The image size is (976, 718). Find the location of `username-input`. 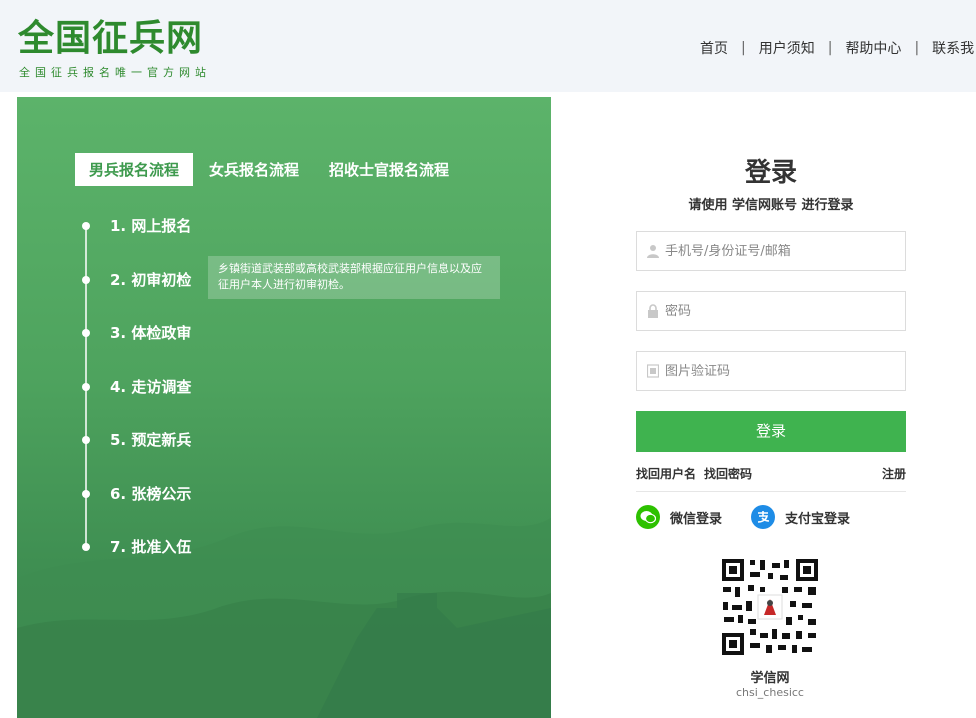

username-input is located at coordinates (785, 251).